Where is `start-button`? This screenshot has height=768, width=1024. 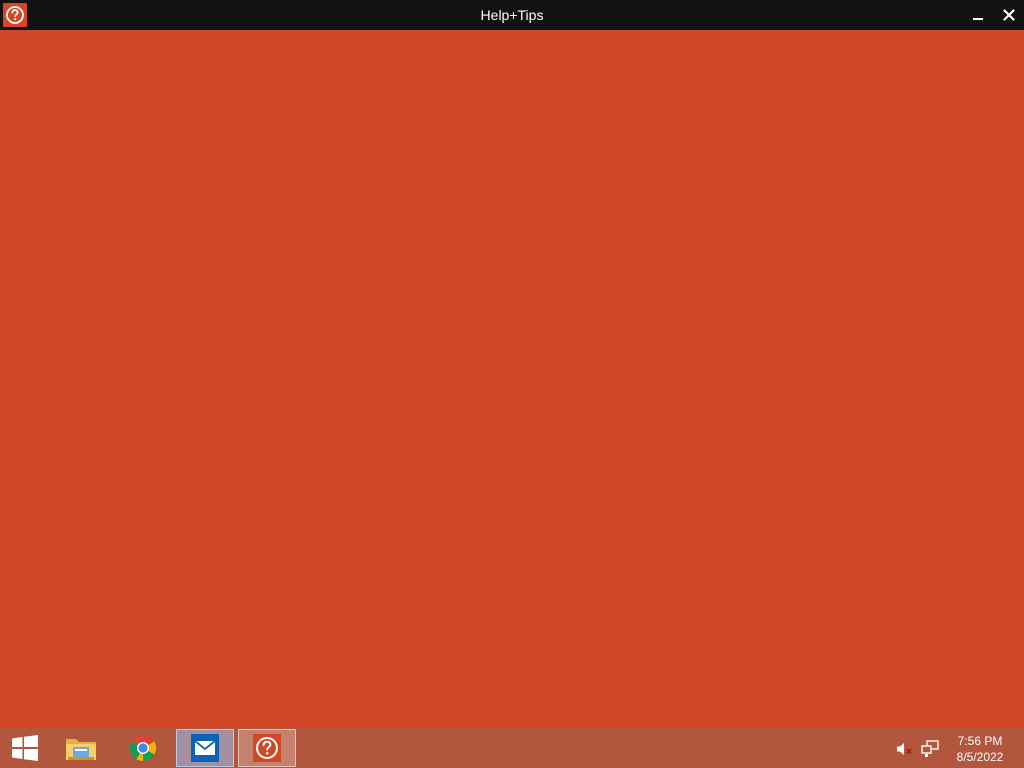 start-button is located at coordinates (25, 748).